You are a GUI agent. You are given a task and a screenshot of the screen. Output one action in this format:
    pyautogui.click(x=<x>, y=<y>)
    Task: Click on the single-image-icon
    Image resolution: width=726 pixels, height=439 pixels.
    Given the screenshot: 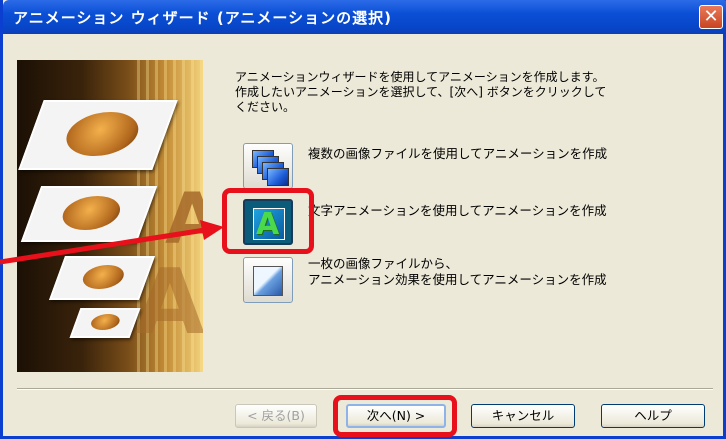 What is the action you would take?
    pyautogui.click(x=268, y=281)
    